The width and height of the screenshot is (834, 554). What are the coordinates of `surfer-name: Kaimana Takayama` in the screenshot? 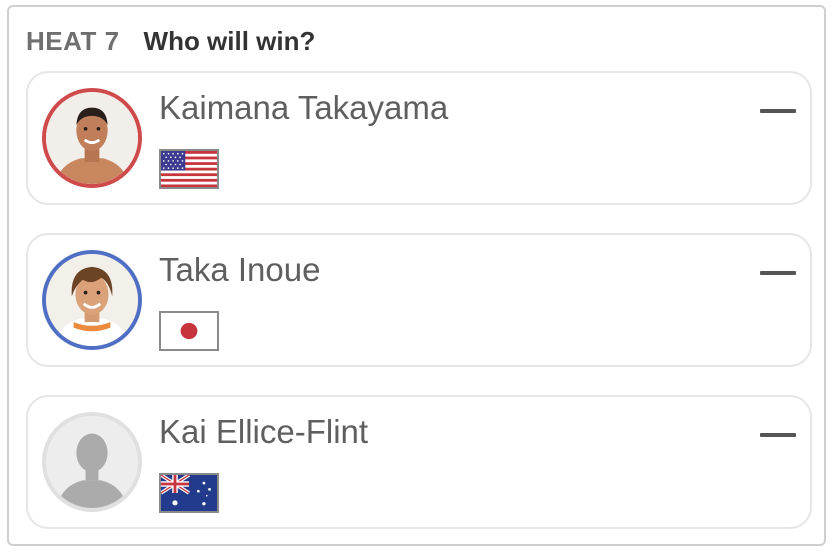 It's located at (304, 107).